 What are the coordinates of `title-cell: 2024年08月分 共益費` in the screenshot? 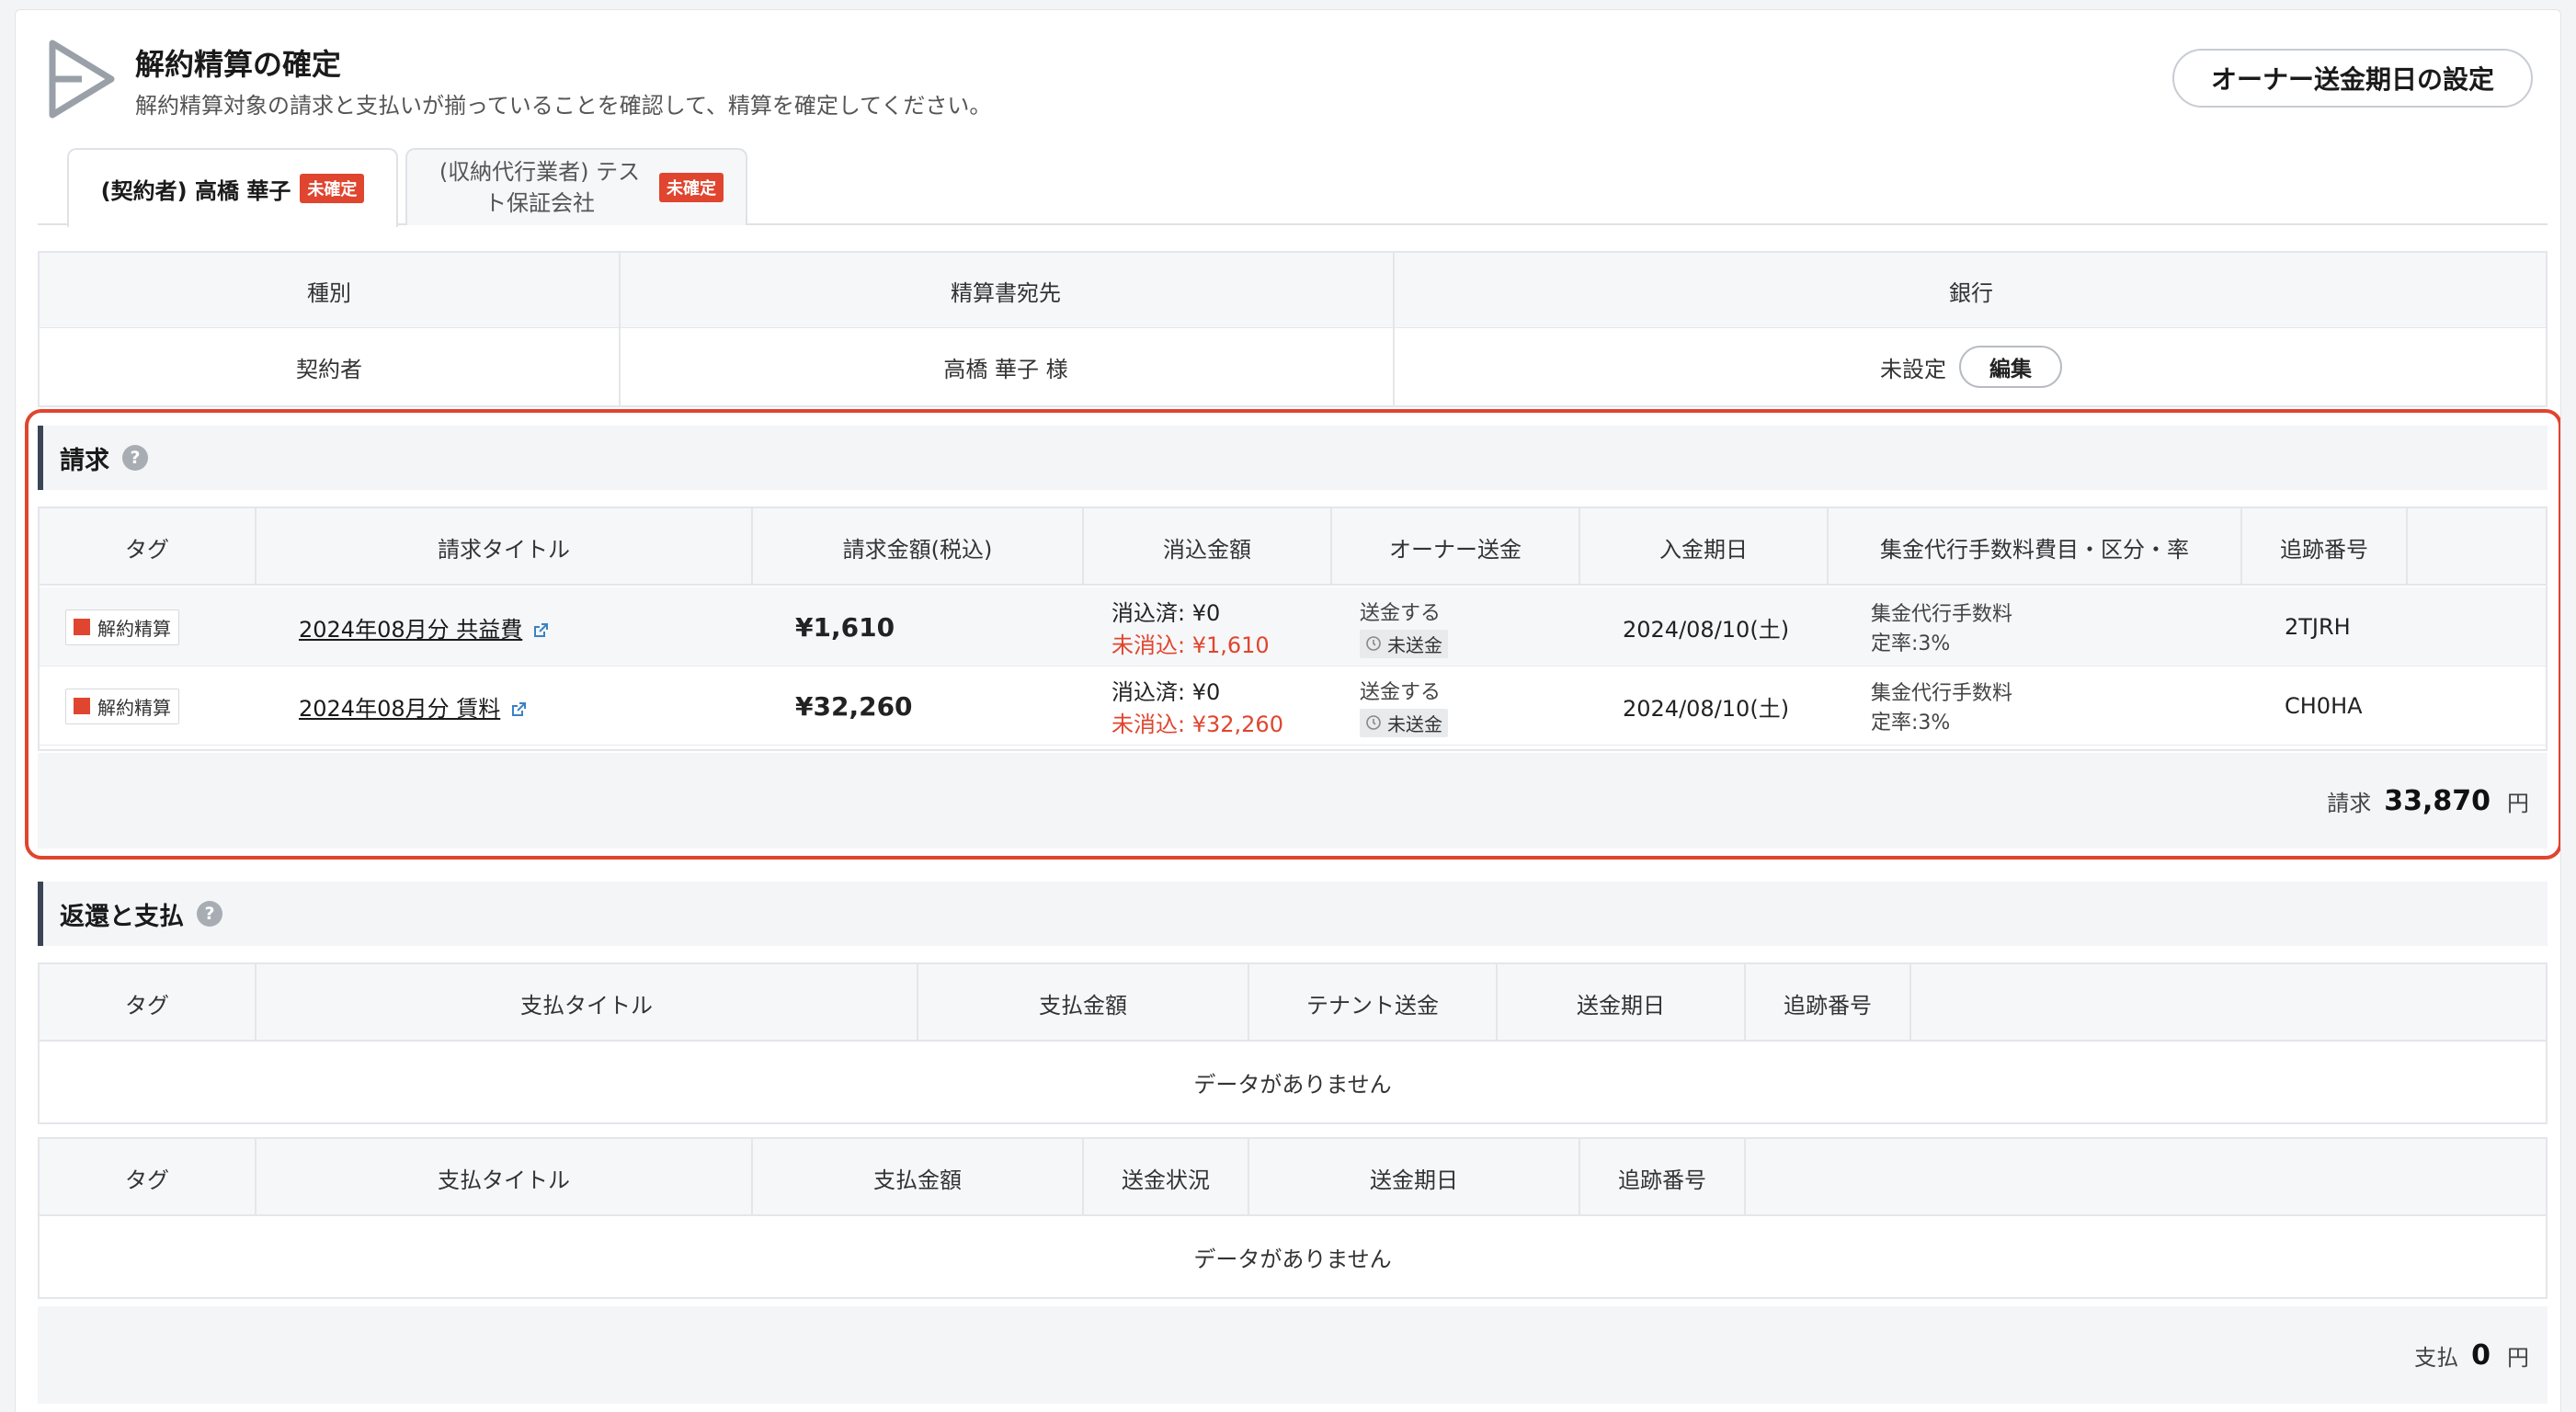 It's located at (424, 627).